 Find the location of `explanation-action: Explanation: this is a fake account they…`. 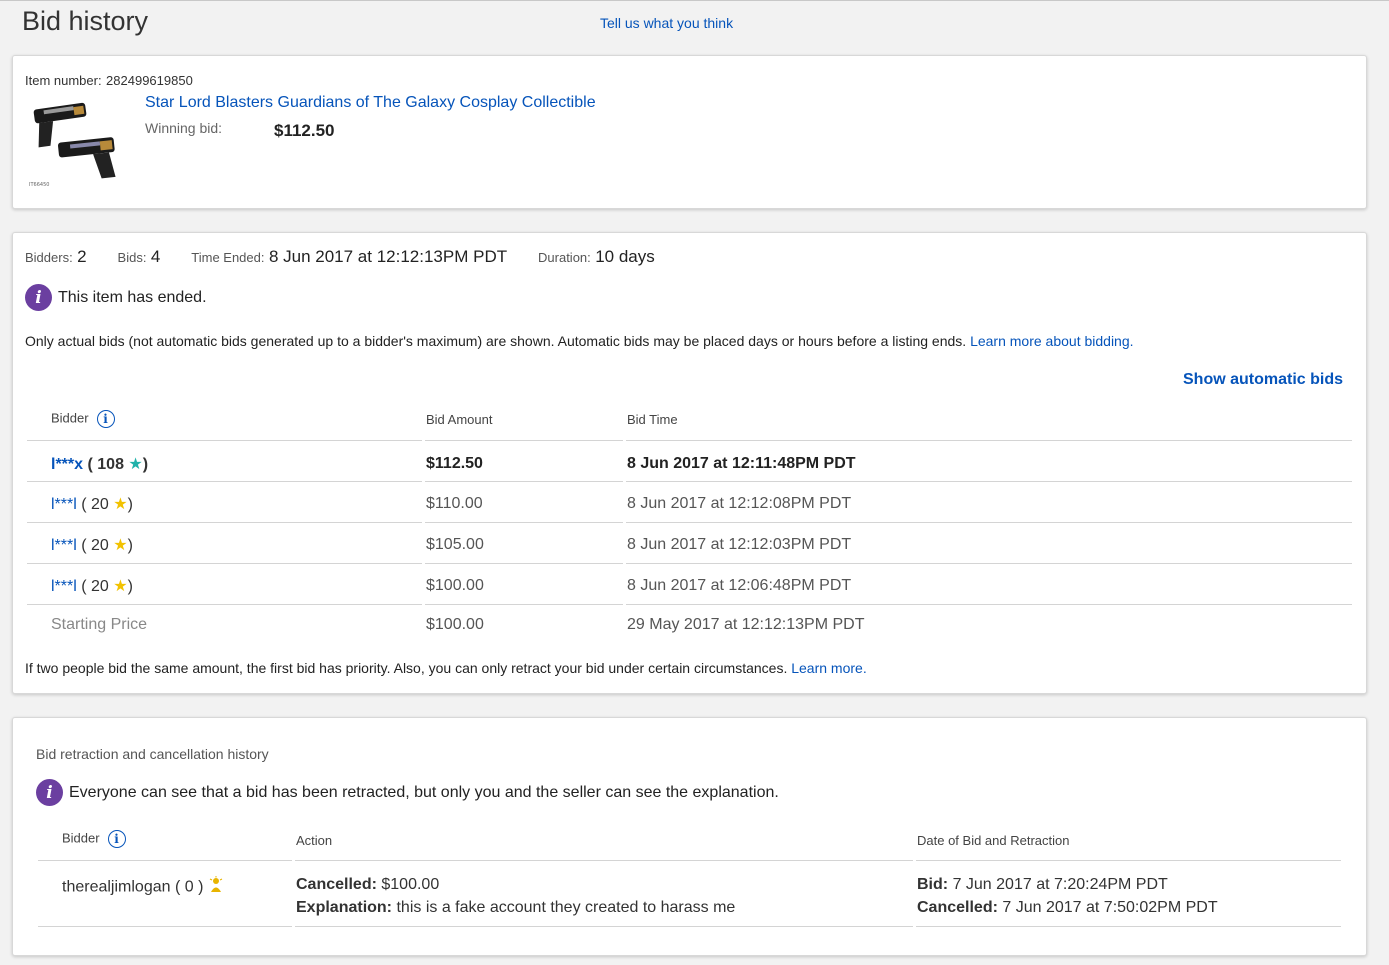

explanation-action: Explanation: this is a fake account they… is located at coordinates (515, 908).